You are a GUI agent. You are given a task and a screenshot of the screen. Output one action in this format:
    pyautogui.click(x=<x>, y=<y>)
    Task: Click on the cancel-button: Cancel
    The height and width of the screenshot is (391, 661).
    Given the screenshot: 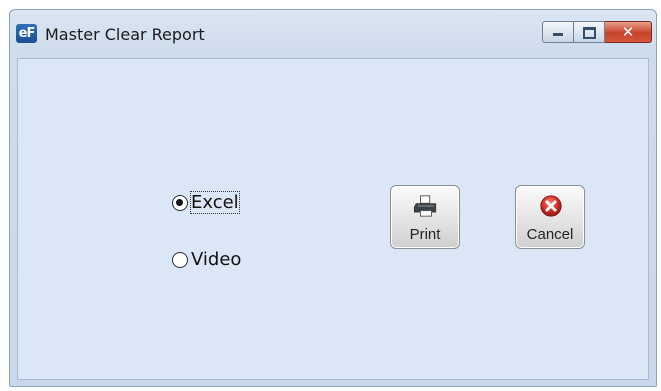 What is the action you would take?
    pyautogui.click(x=550, y=217)
    